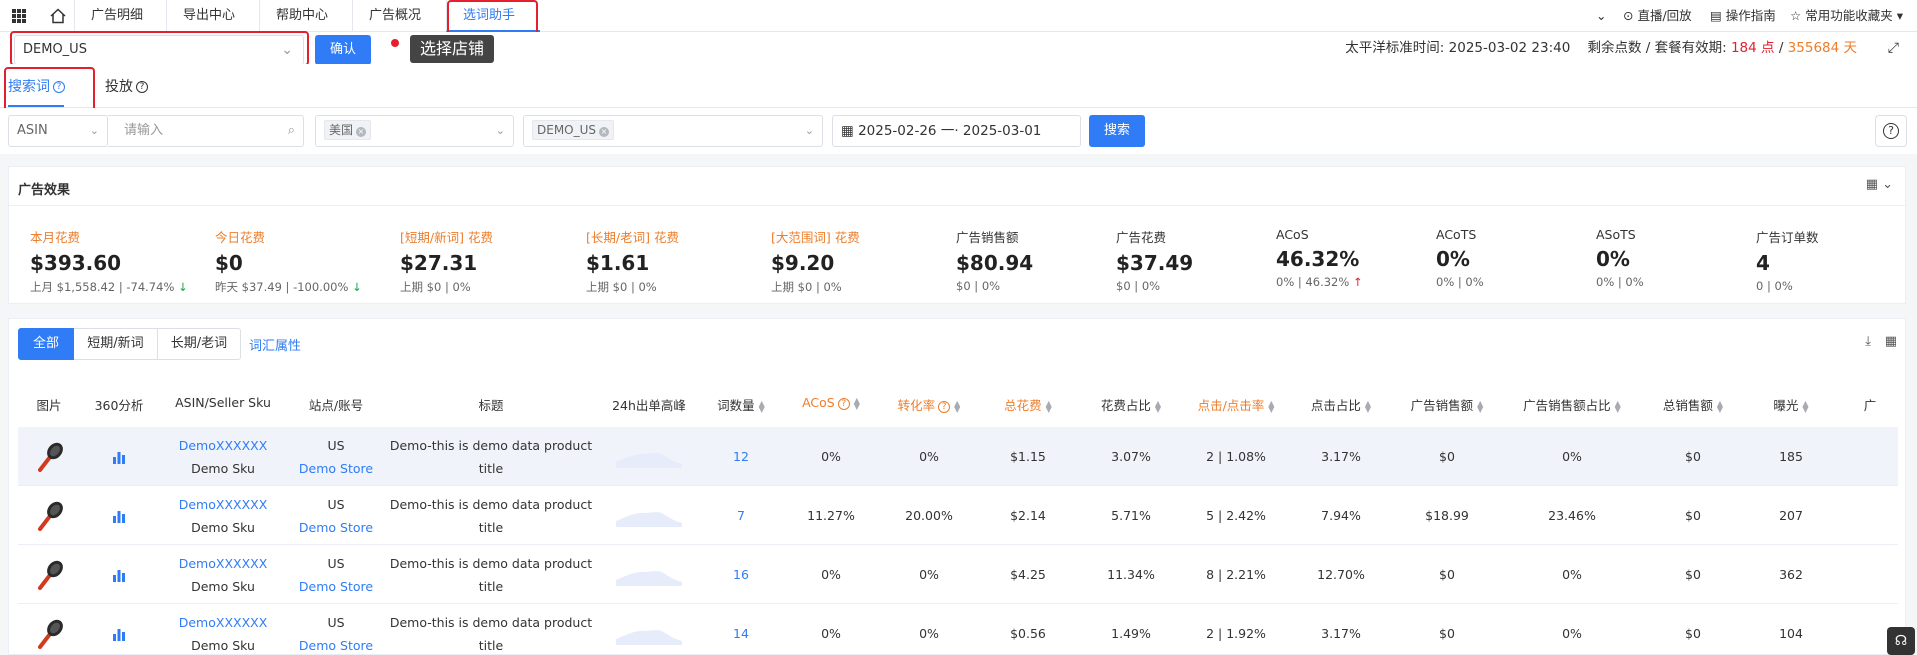 Image resolution: width=1917 pixels, height=655 pixels. Describe the element at coordinates (1693, 404) in the screenshot. I see `column-header: 总销售额 ▲ ▼` at that location.